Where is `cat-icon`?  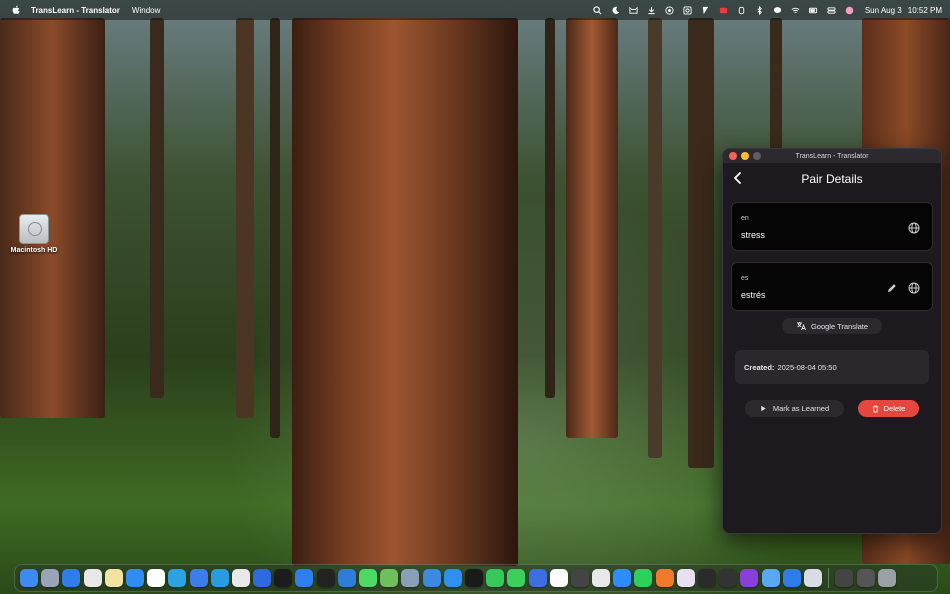
cat-icon is located at coordinates (633, 10).